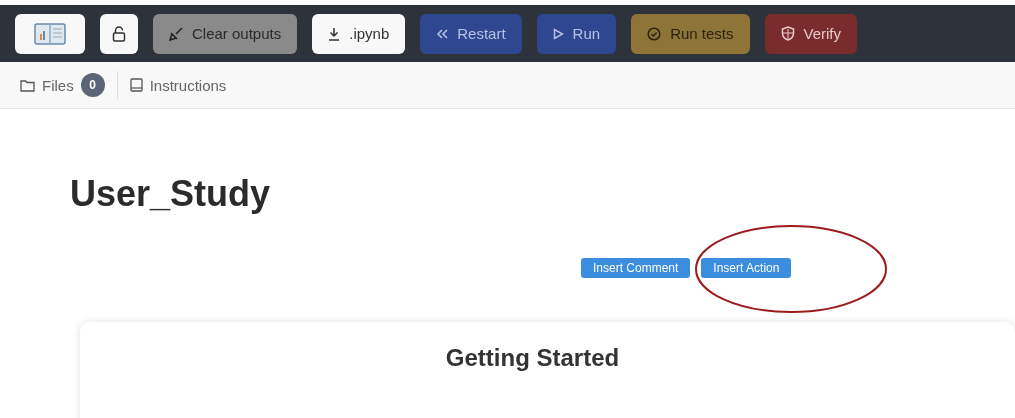 Image resolution: width=1015 pixels, height=418 pixels. What do you see at coordinates (746, 268) in the screenshot?
I see `insert-button: Insert Action` at bounding box center [746, 268].